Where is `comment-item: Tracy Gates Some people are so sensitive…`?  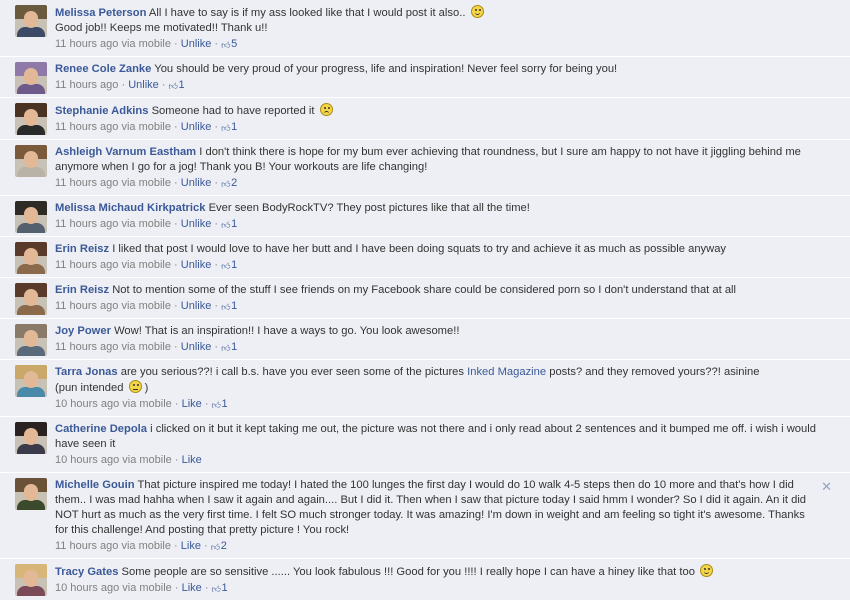 comment-item: Tracy Gates Some people are so sensitive… is located at coordinates (425, 580).